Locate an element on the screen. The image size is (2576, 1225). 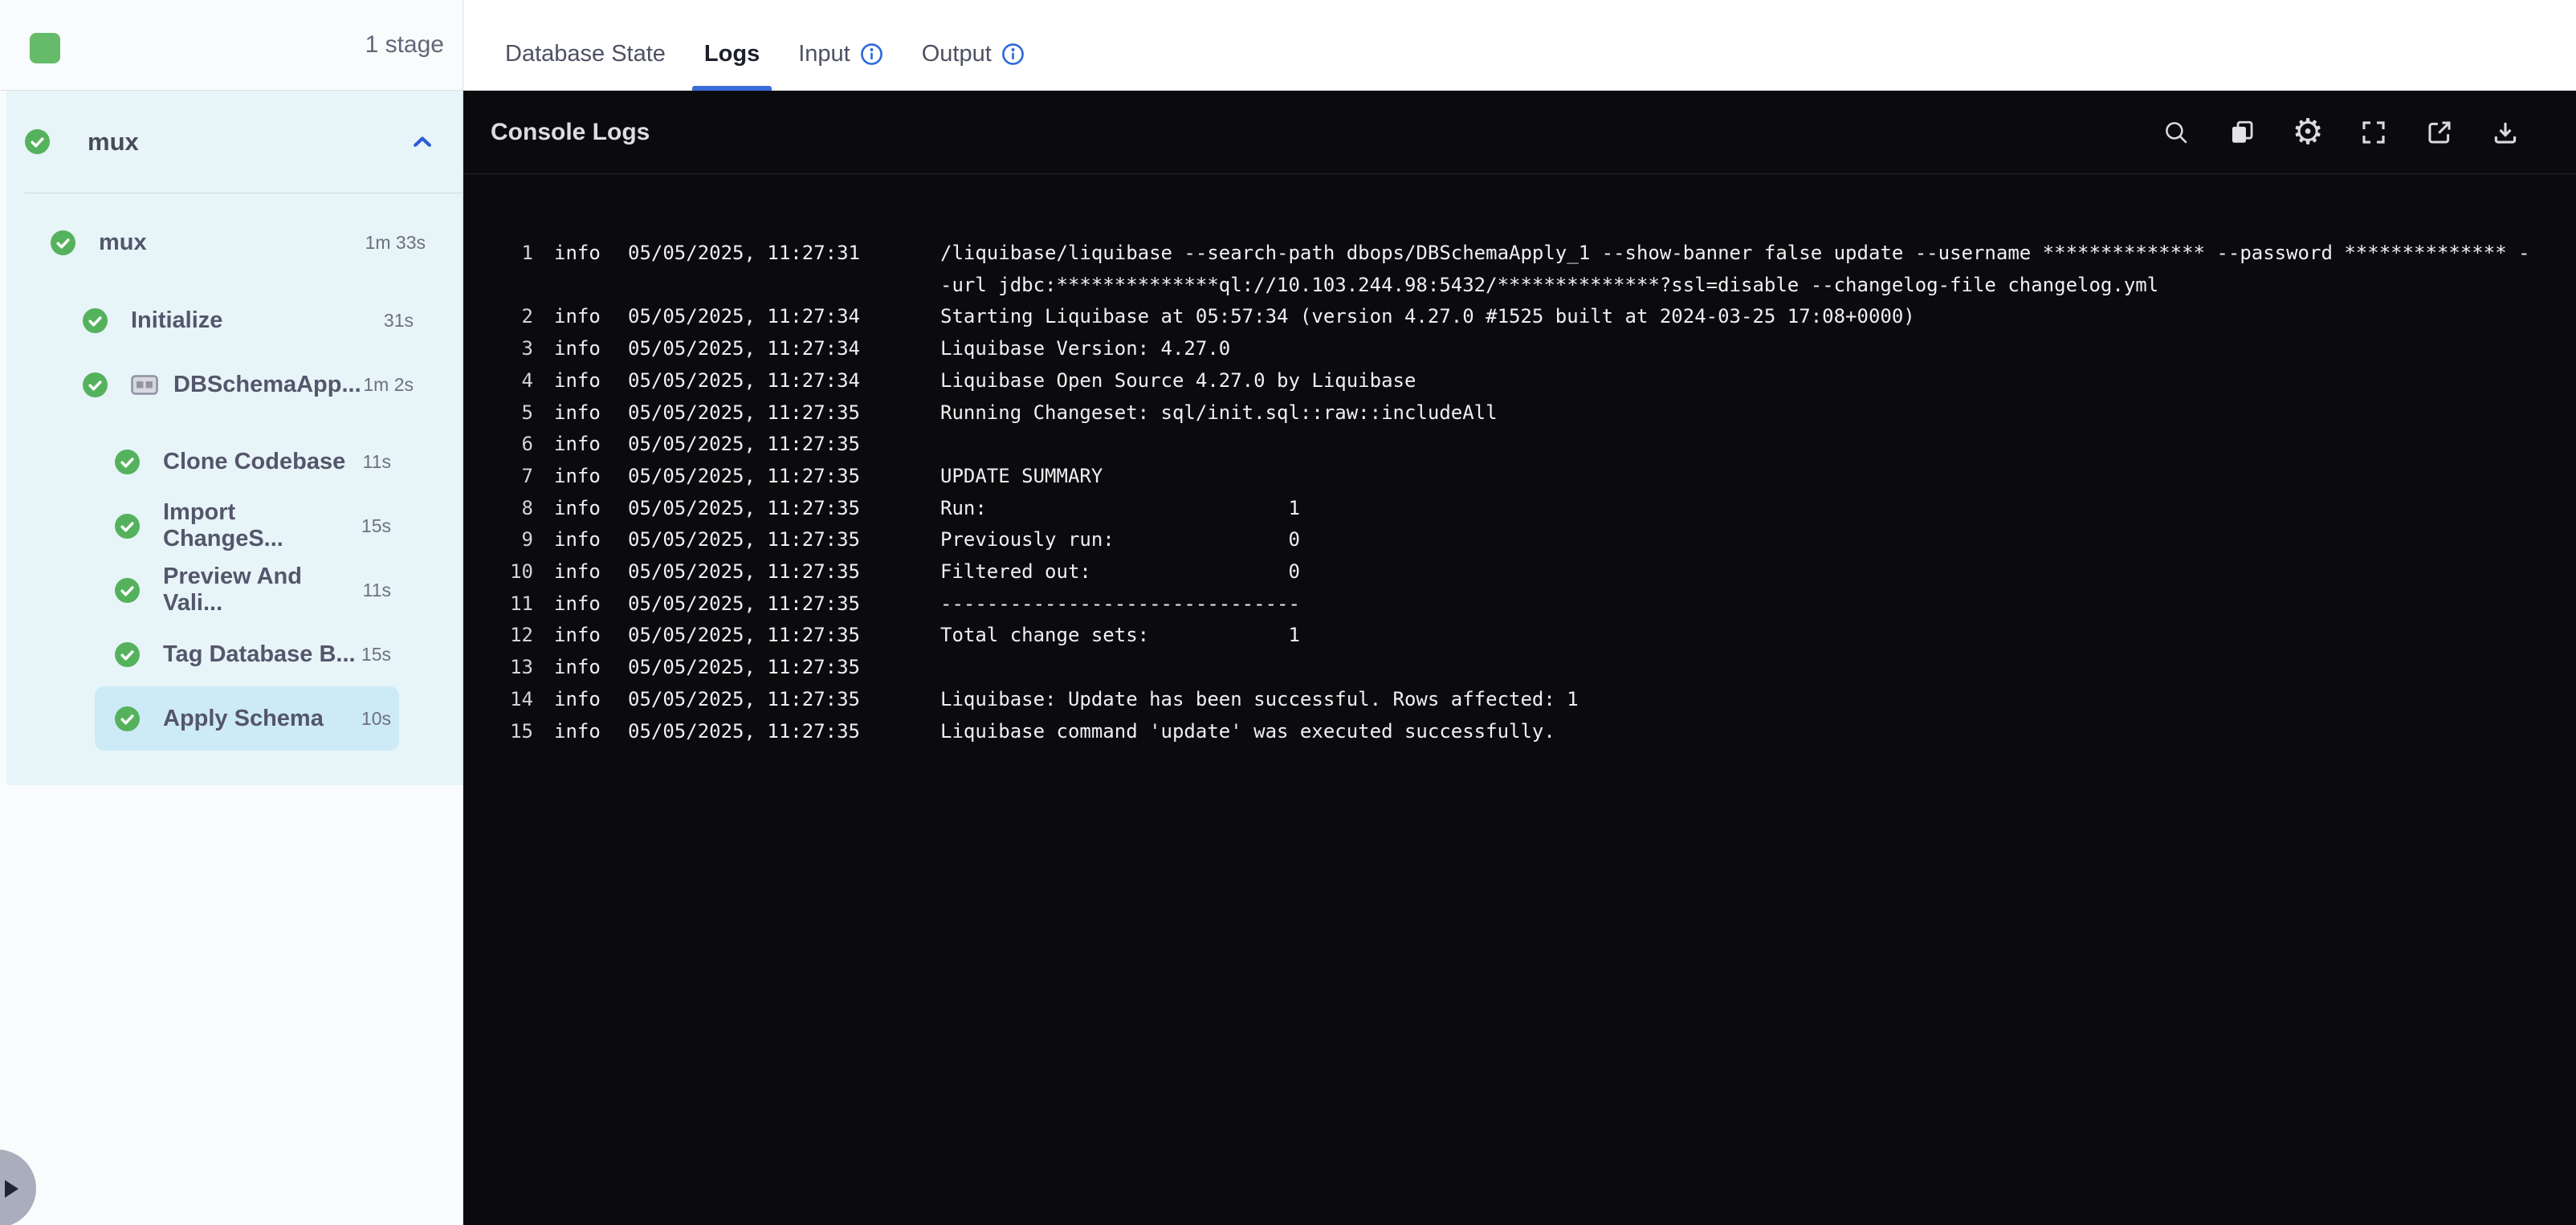
stage-root-row: mux is located at coordinates (234, 142).